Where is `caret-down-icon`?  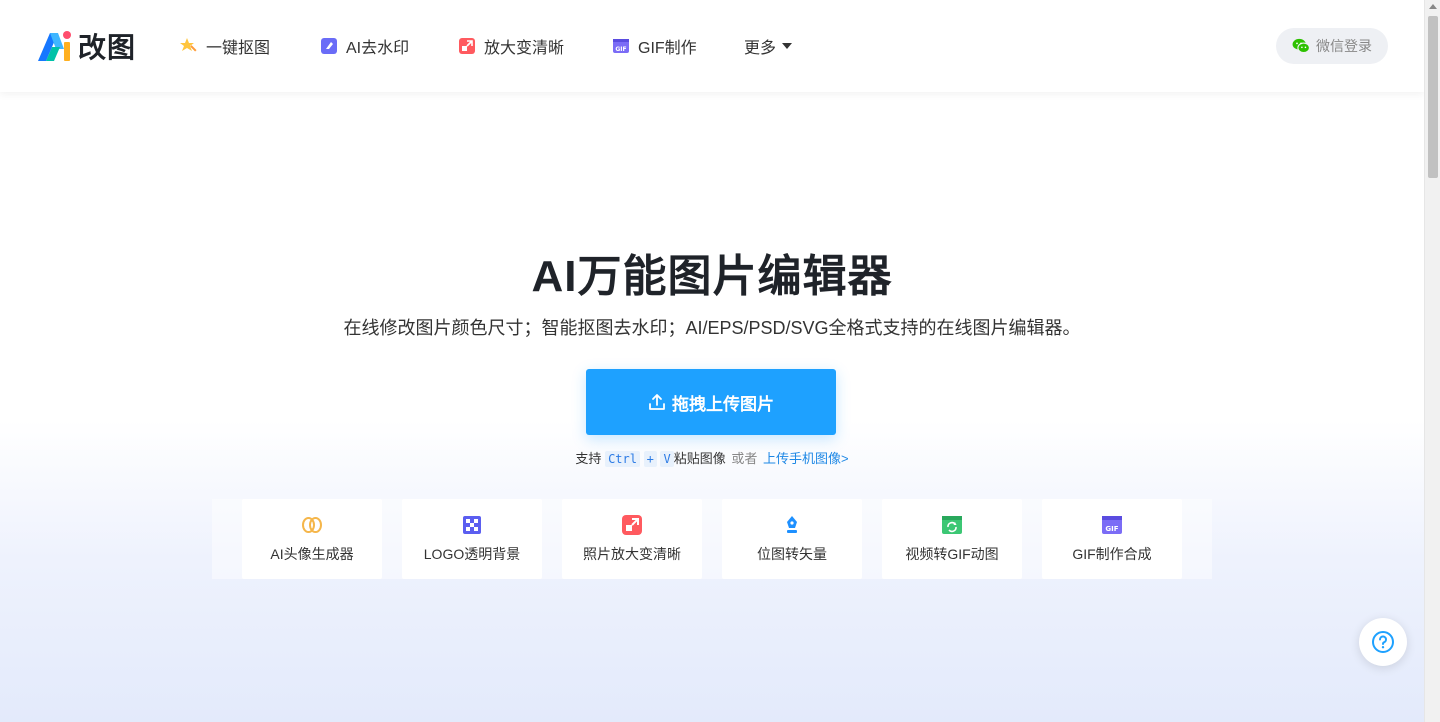 caret-down-icon is located at coordinates (787, 46).